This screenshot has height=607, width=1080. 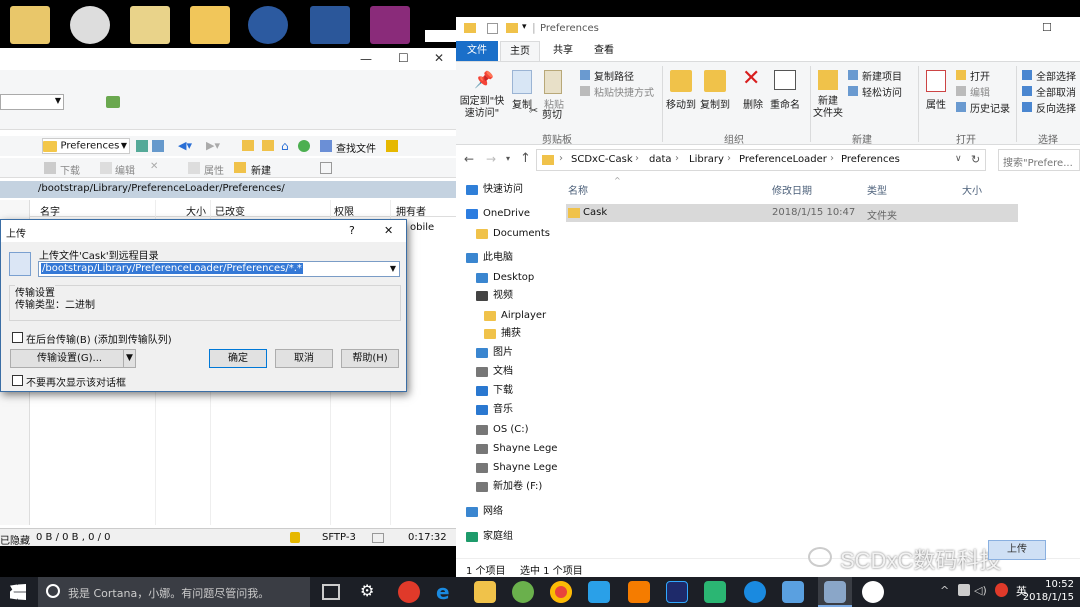 What do you see at coordinates (520, 51) in the screenshot?
I see `tab-home: 主页` at bounding box center [520, 51].